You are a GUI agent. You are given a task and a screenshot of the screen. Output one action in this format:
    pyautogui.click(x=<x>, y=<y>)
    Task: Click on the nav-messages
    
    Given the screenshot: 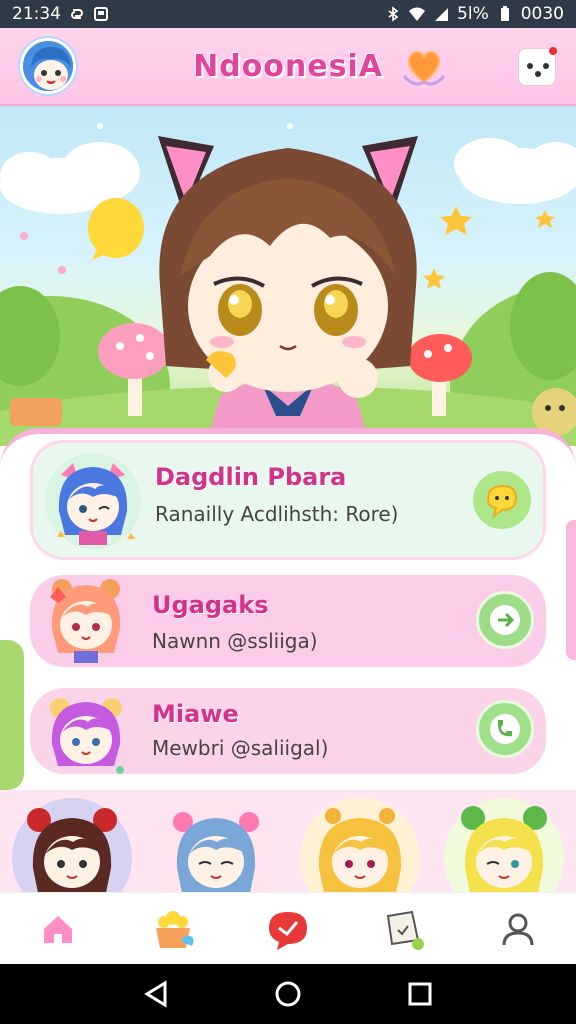 What is the action you would take?
    pyautogui.click(x=287, y=928)
    